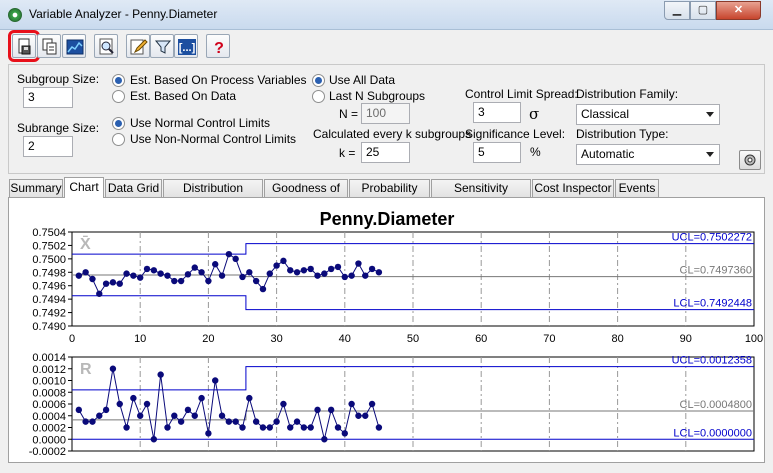 The width and height of the screenshot is (773, 473). What do you see at coordinates (497, 152) in the screenshot?
I see `significance-level-input: 5` at bounding box center [497, 152].